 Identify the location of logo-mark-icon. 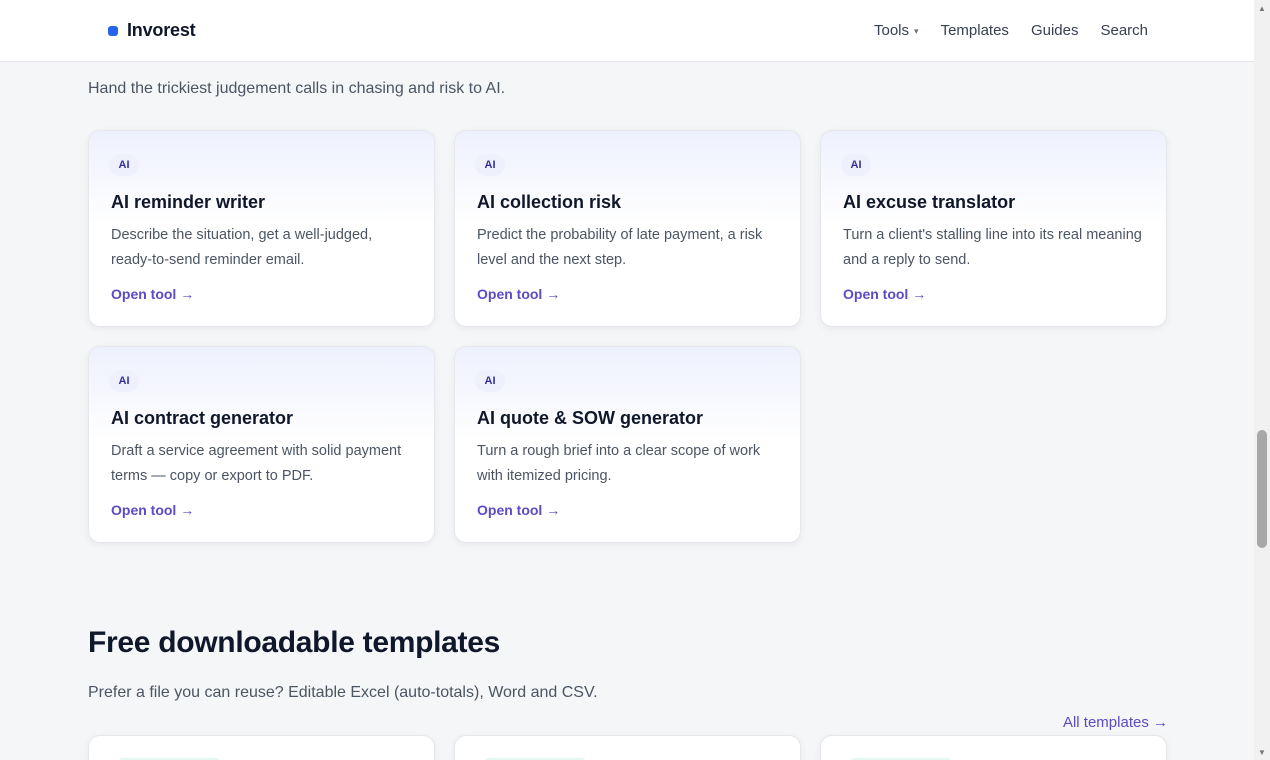
(113, 30).